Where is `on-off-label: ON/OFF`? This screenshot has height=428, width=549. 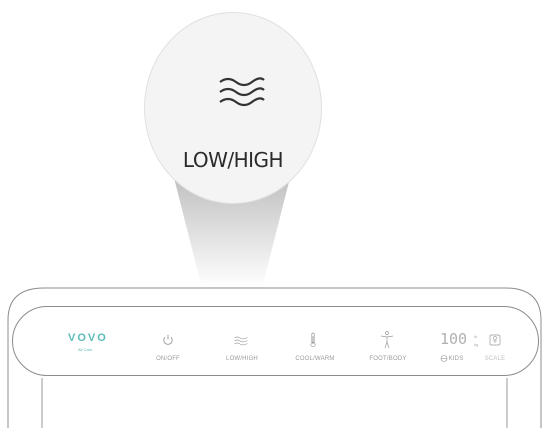 on-off-label: ON/OFF is located at coordinates (168, 359).